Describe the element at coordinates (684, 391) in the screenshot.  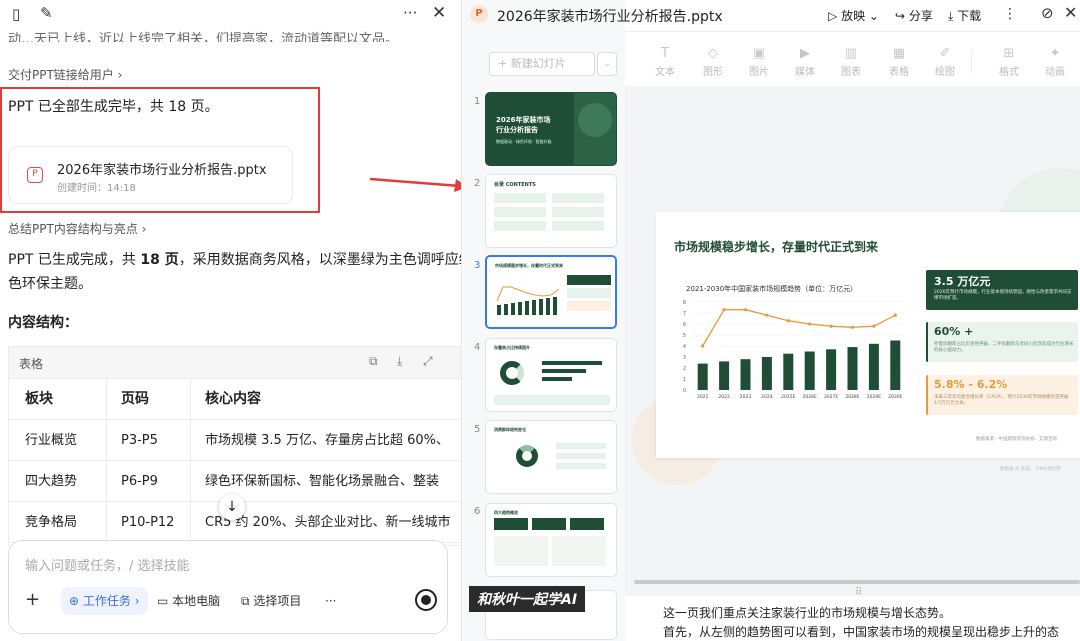
I see `y-tick-label: 0` at that location.